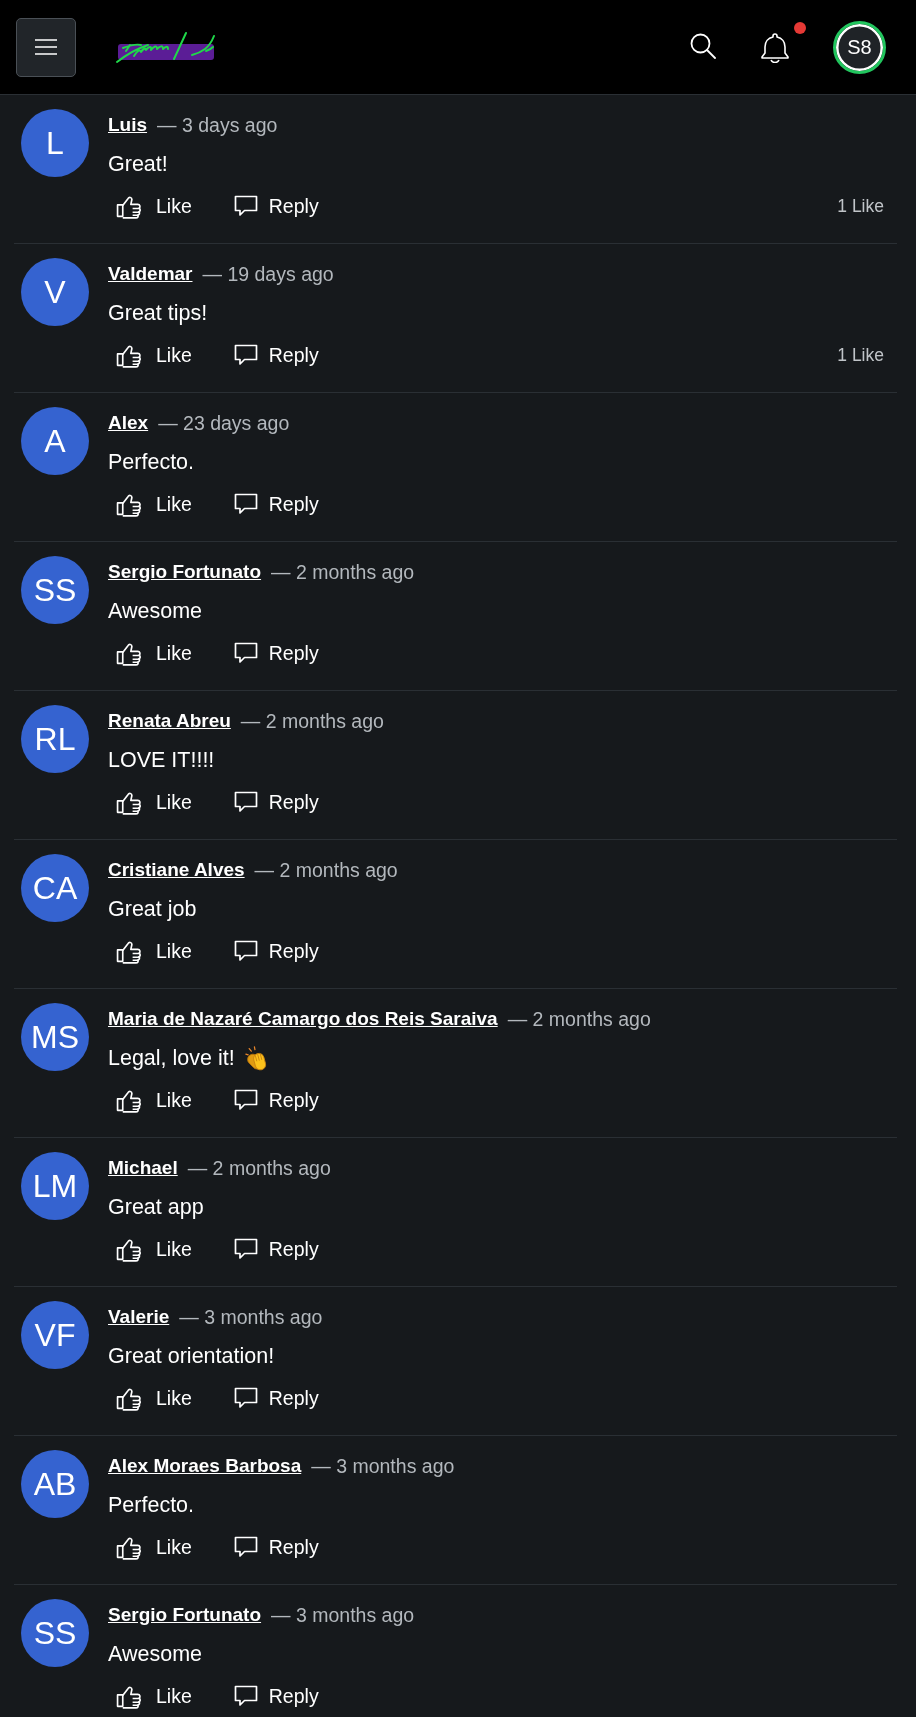 The width and height of the screenshot is (916, 1717). I want to click on author-link: Maria de Nazaré Camargo dos Reis Saraiva, so click(303, 1019).